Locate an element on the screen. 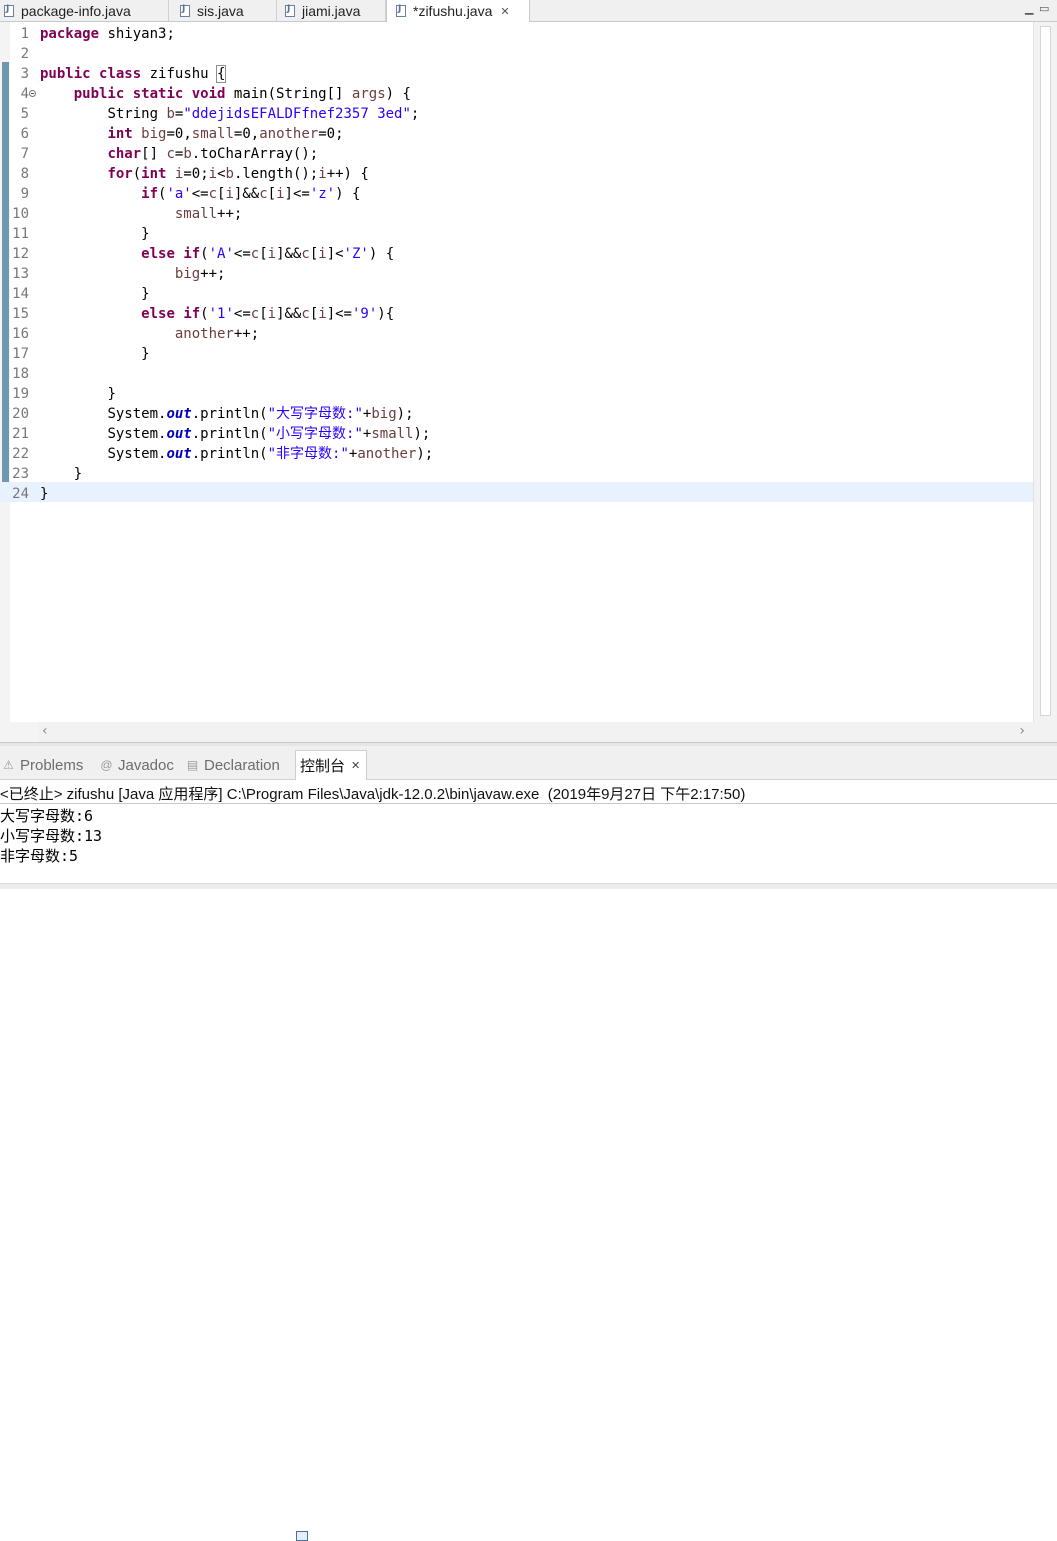 The image size is (1057, 1541). line-number: 22 is located at coordinates (20, 454).